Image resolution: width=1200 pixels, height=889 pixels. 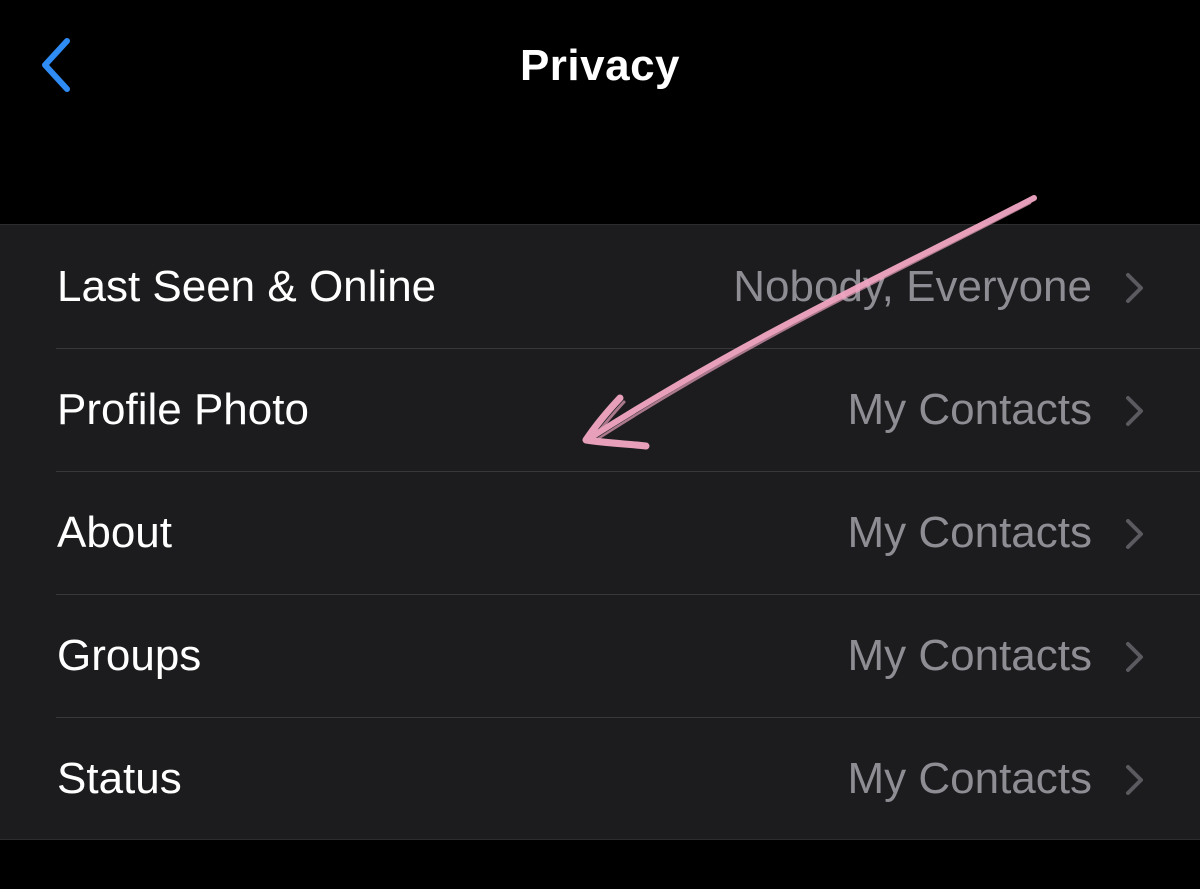 I want to click on setting-row-about: About My Contacts, so click(x=600, y=532).